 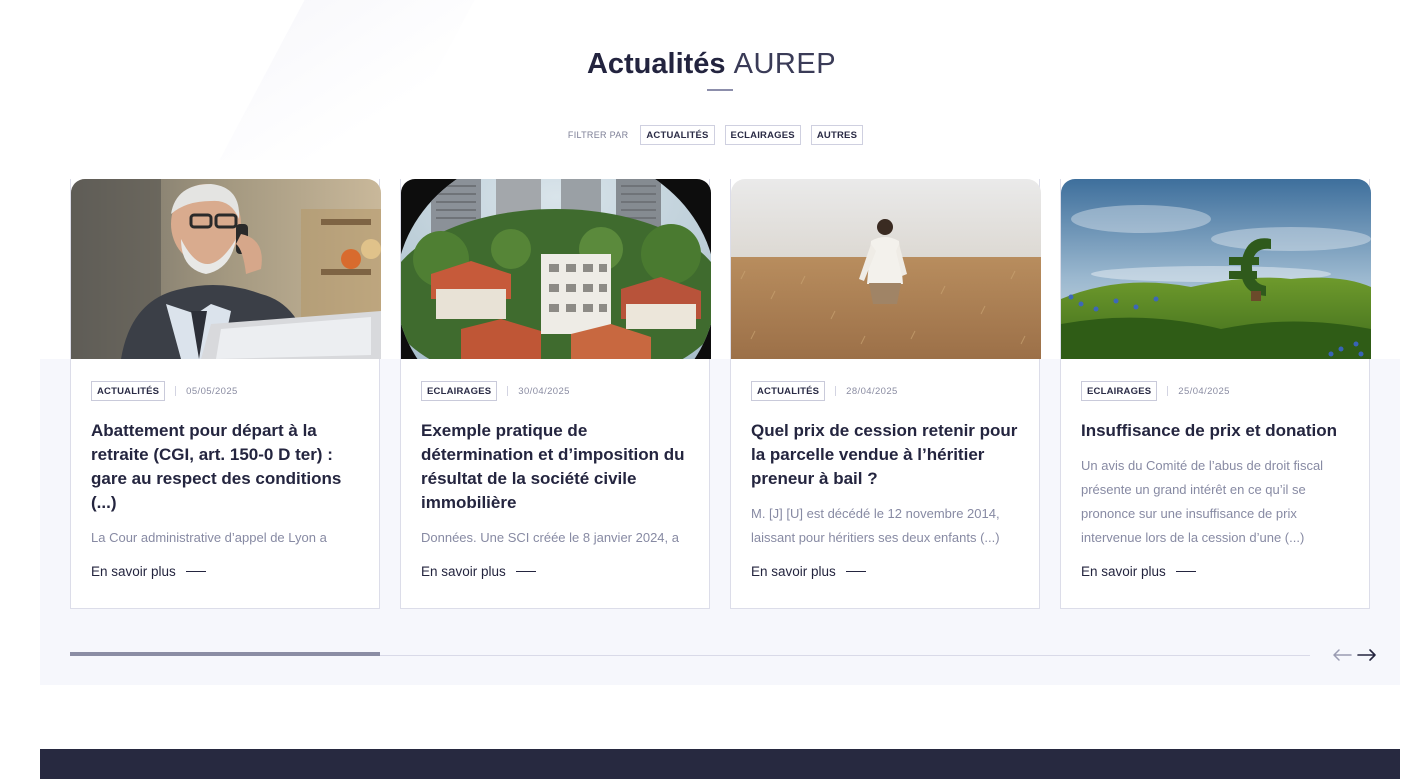 What do you see at coordinates (544, 391) in the screenshot?
I see `publish-date: 30/04/2025` at bounding box center [544, 391].